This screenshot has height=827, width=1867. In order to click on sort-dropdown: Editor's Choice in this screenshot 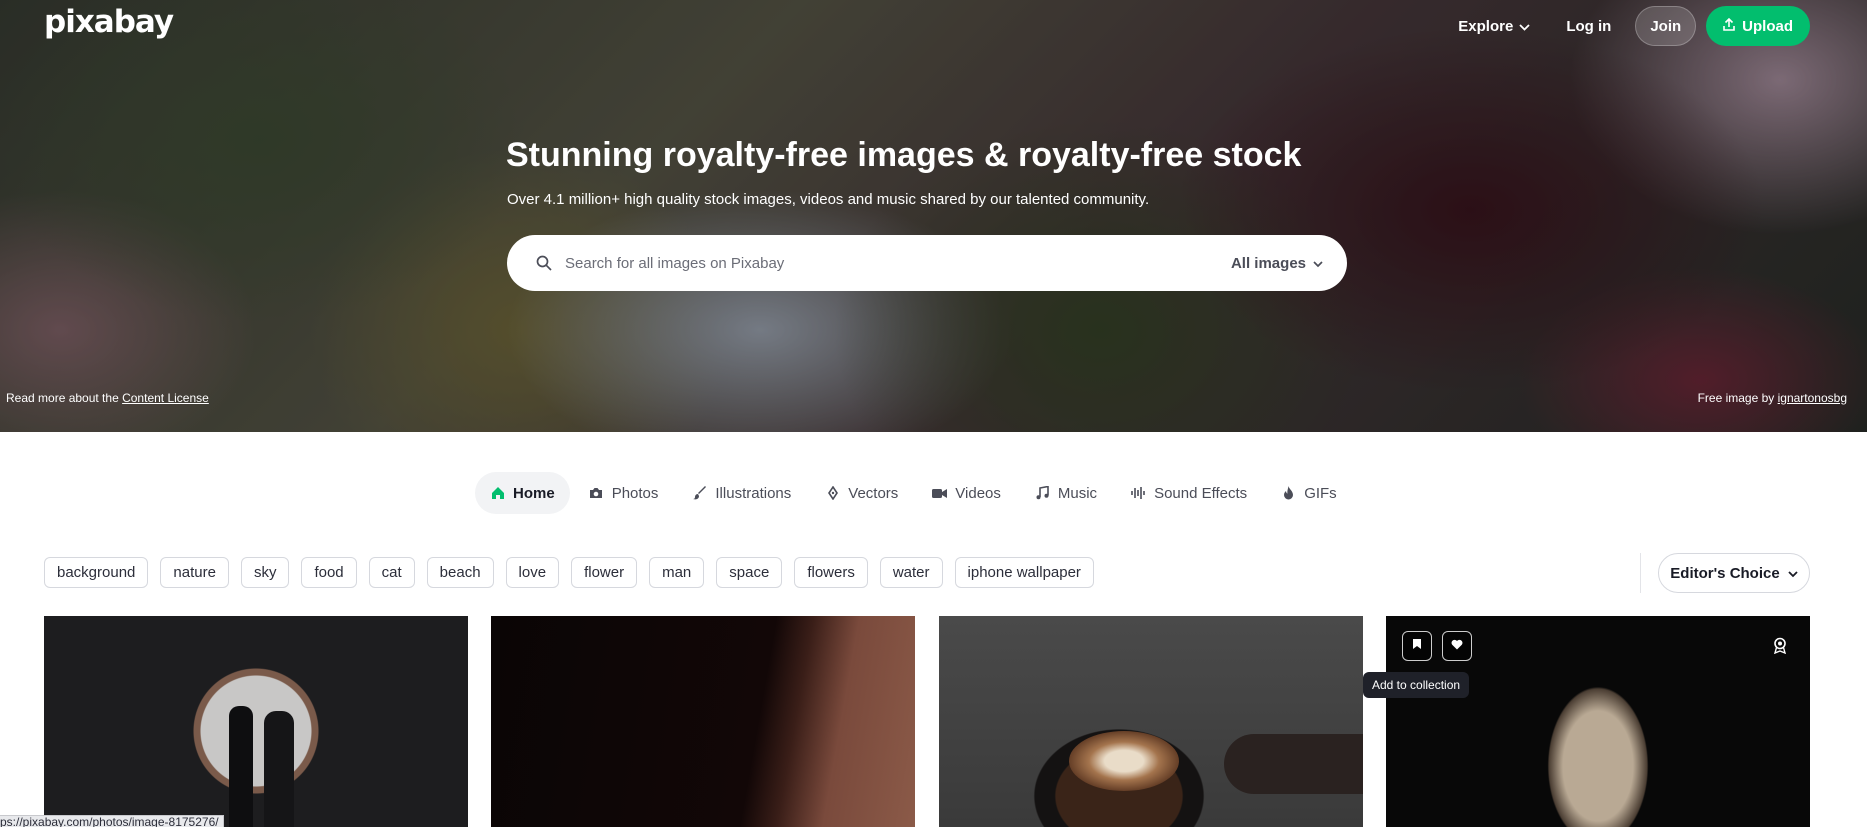, I will do `click(1734, 573)`.